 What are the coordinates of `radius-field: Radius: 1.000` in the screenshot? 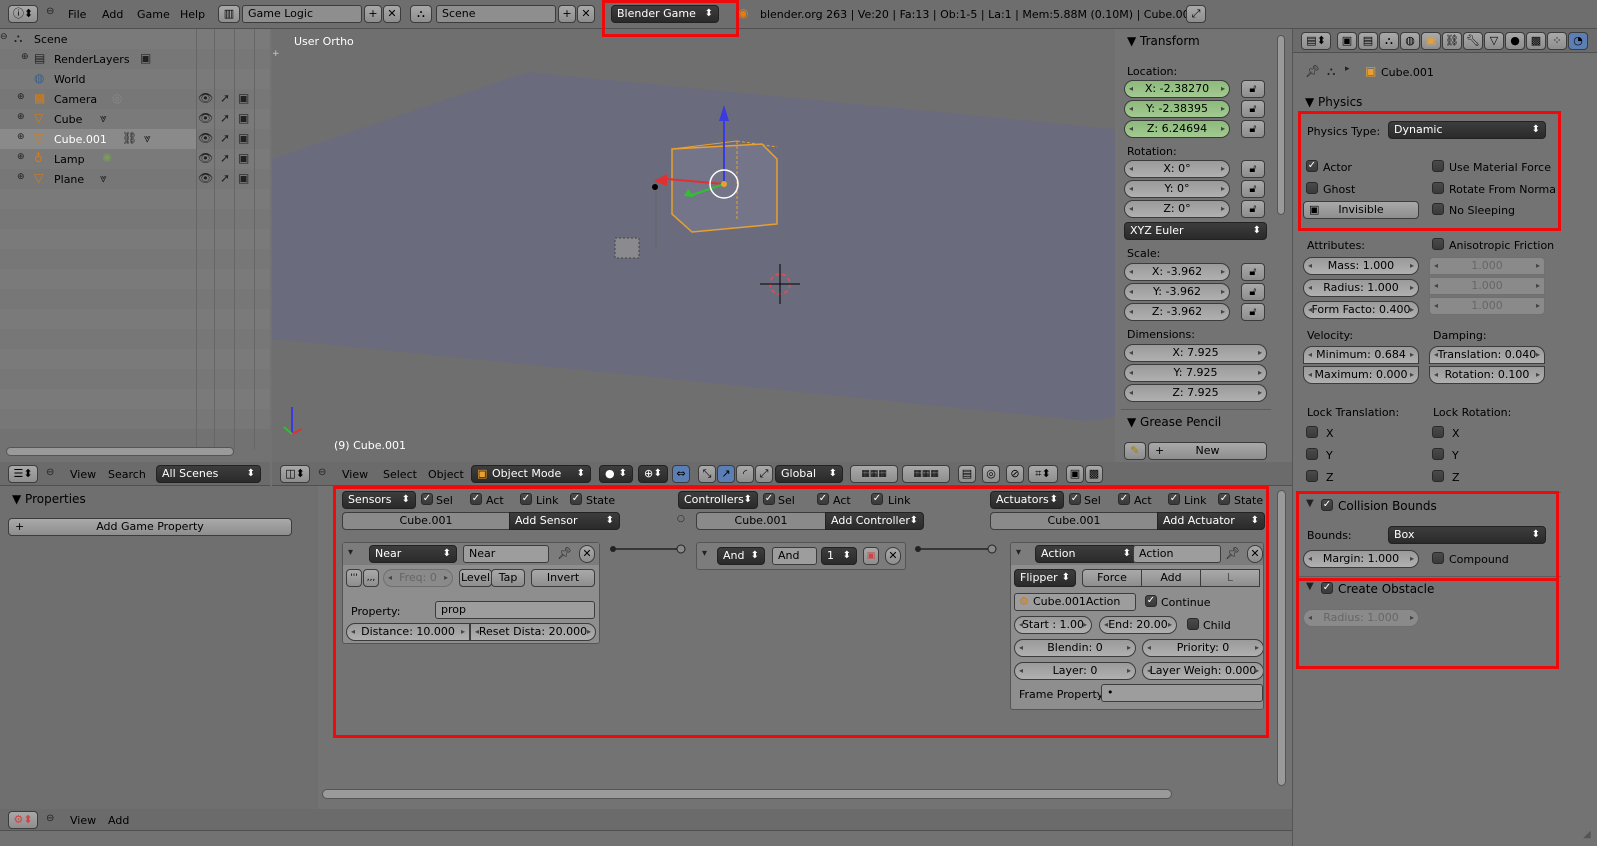 It's located at (1361, 288).